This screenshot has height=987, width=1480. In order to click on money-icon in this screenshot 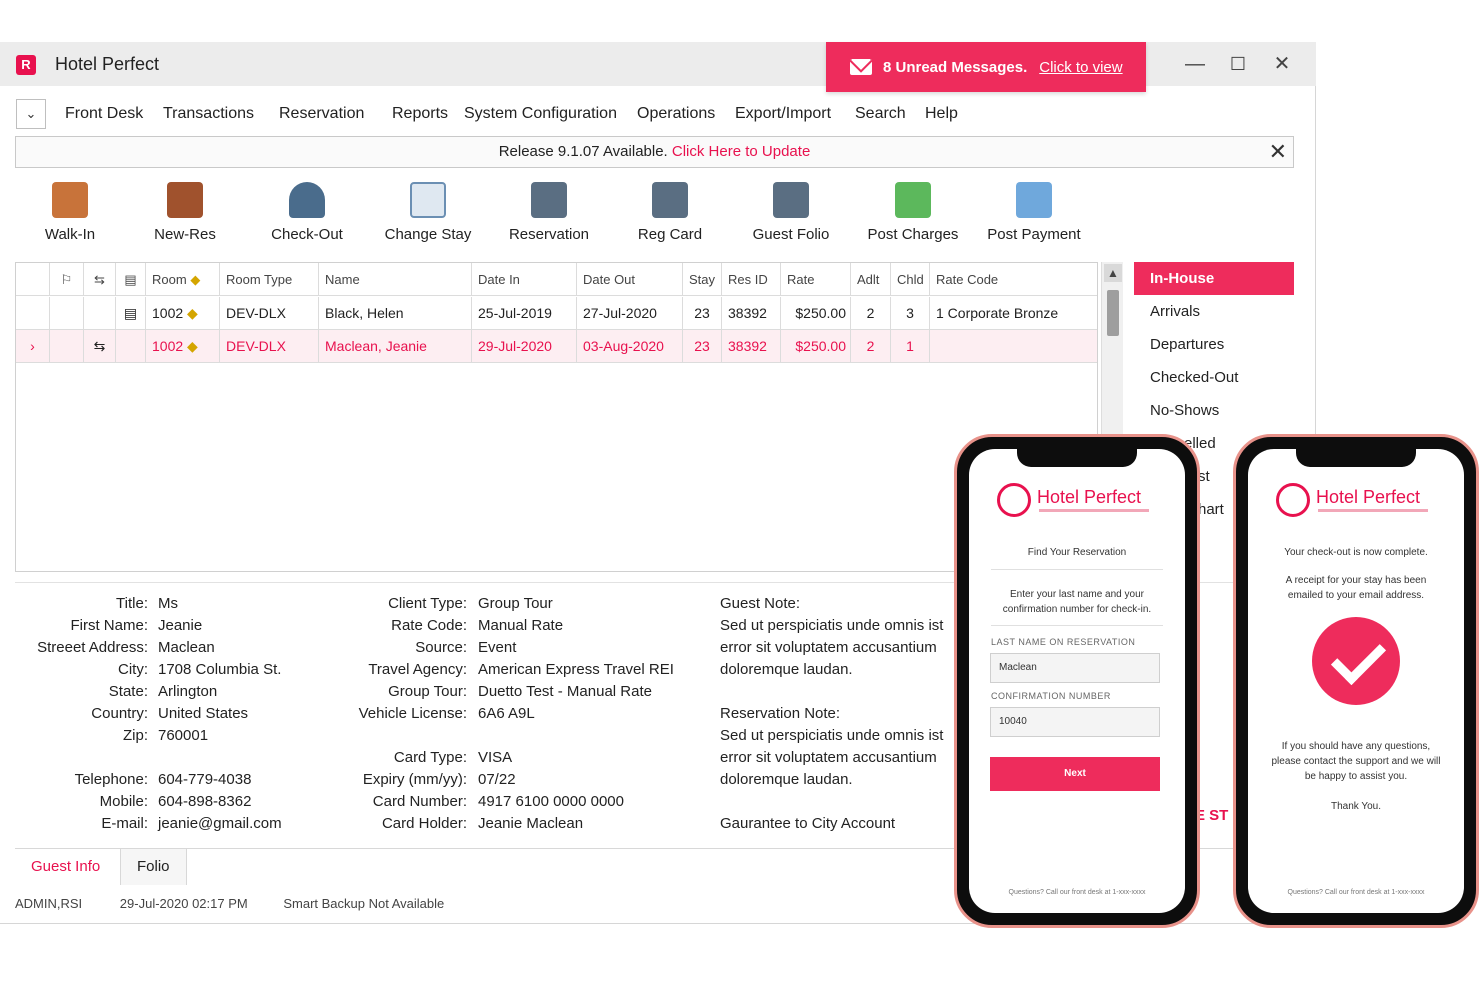, I will do `click(913, 200)`.